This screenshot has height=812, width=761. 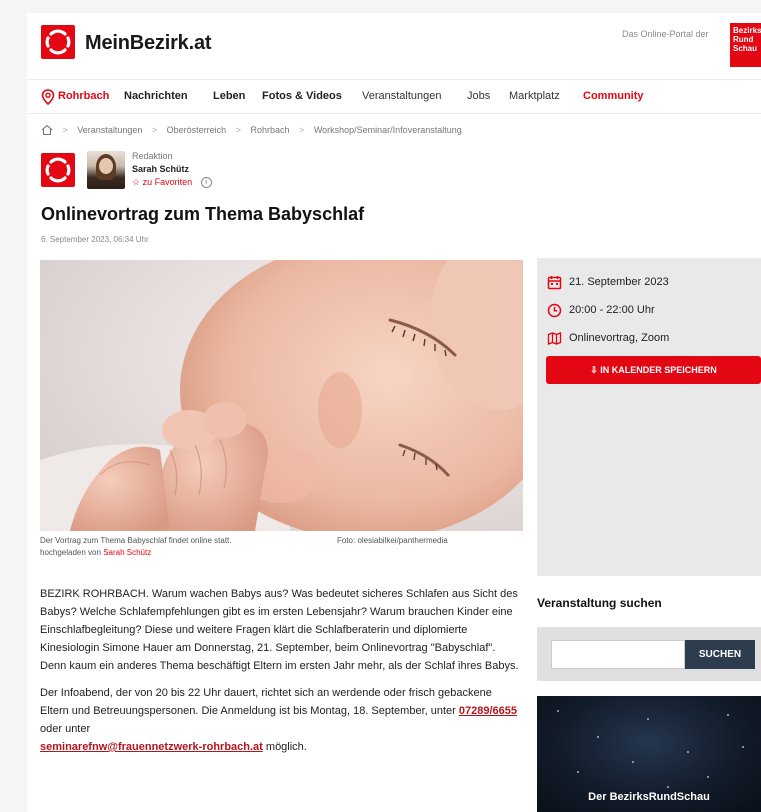 What do you see at coordinates (388, 130) in the screenshot?
I see `breadcrumb-item: Workshop/Seminar/Infoveranstaltung` at bounding box center [388, 130].